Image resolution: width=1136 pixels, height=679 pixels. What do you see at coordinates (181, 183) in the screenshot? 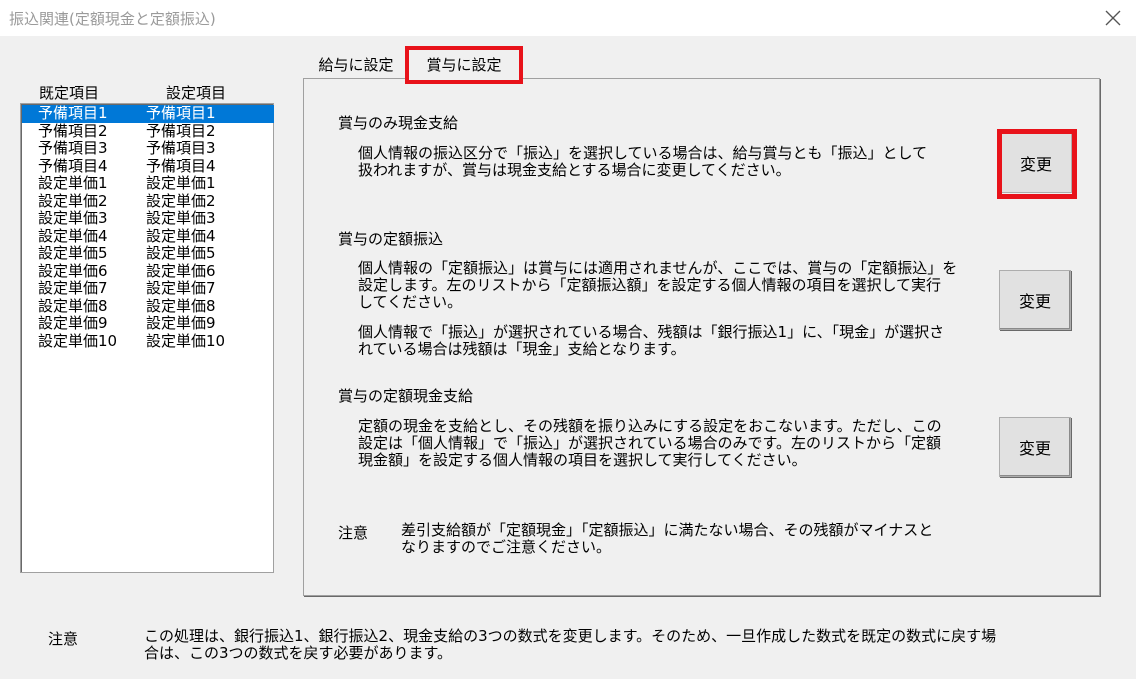
I see `list-item-setting: 設定単価1` at bounding box center [181, 183].